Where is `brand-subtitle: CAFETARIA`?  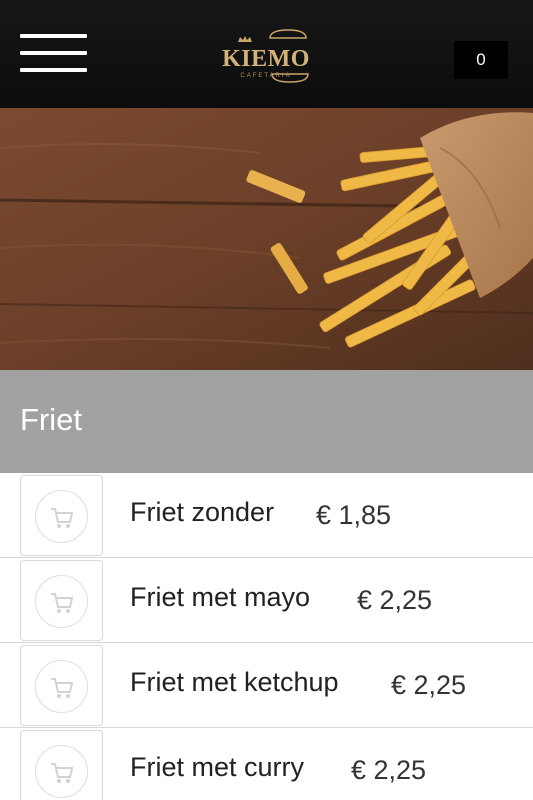
brand-subtitle: CAFETARIA is located at coordinates (266, 76).